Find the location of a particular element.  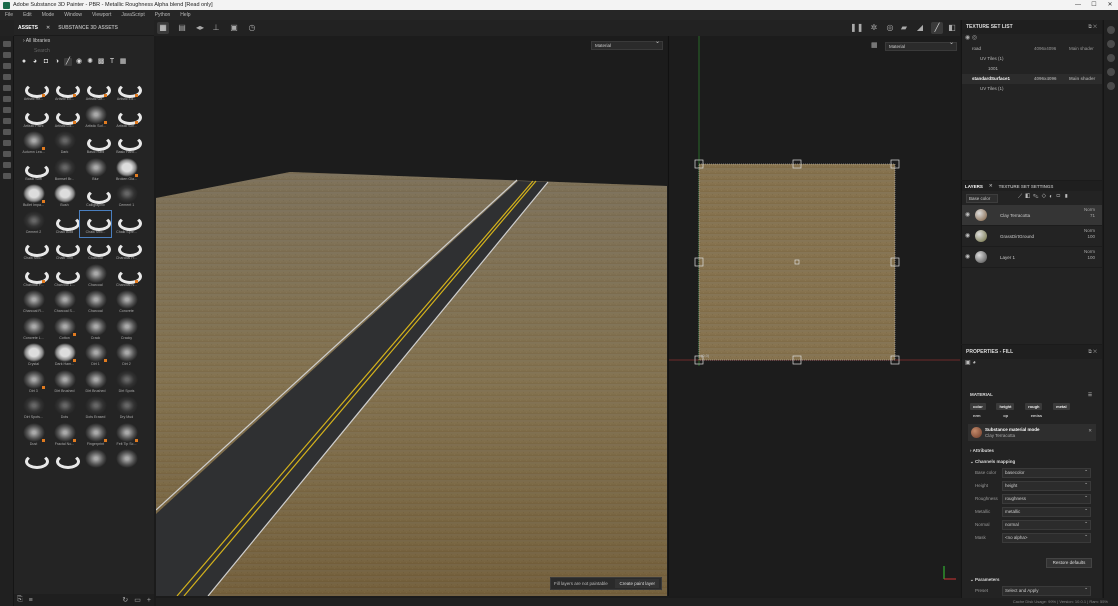

menu-mode: Mode is located at coordinates (48, 15).